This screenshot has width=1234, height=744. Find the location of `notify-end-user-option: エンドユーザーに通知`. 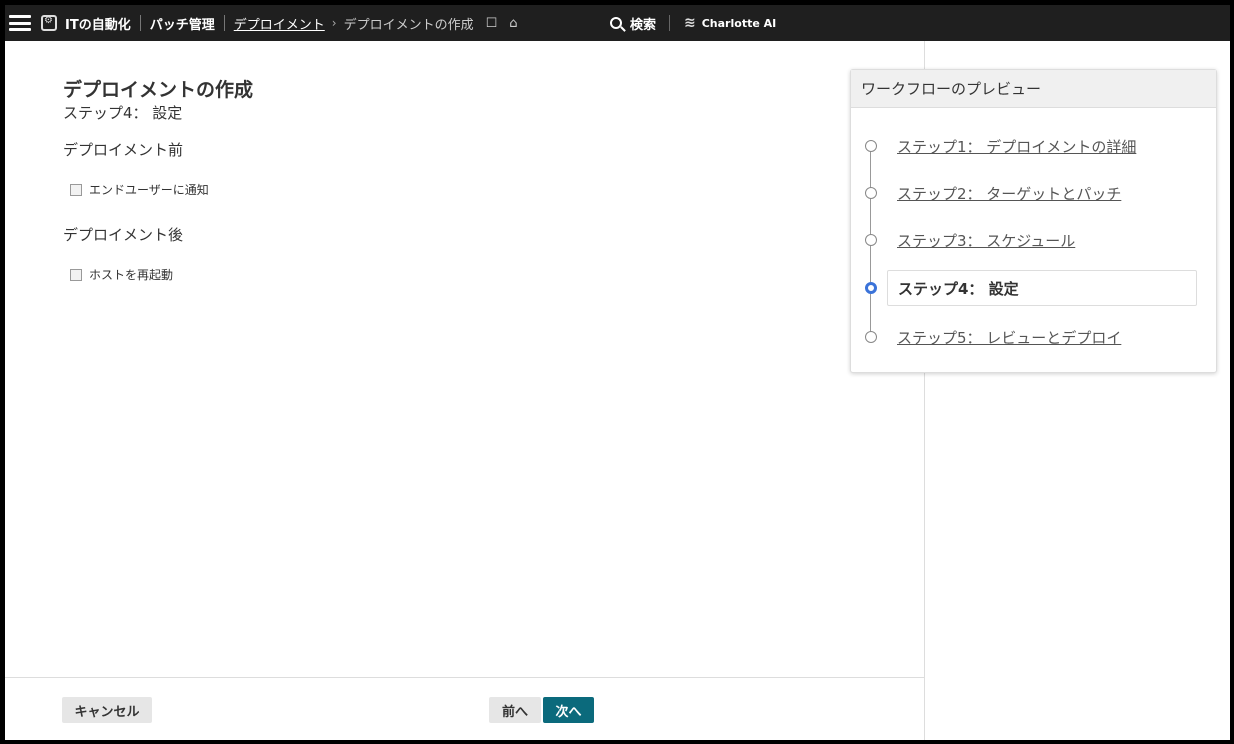

notify-end-user-option: エンドユーザーに通知 is located at coordinates (139, 189).